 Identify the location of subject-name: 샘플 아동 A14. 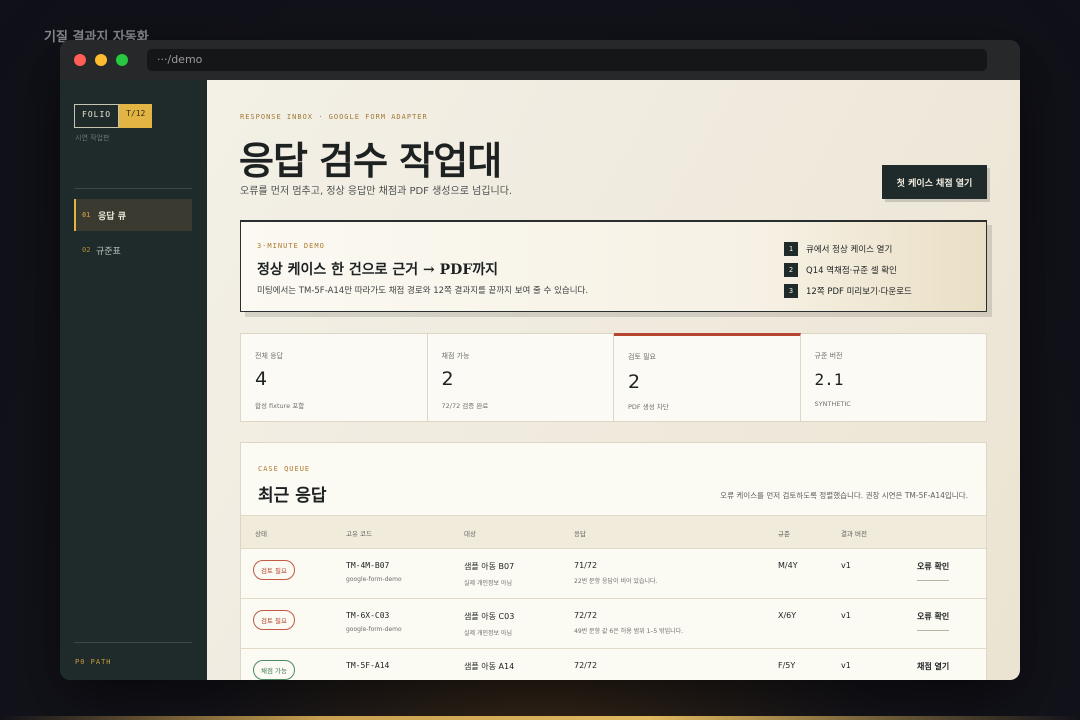
(489, 666).